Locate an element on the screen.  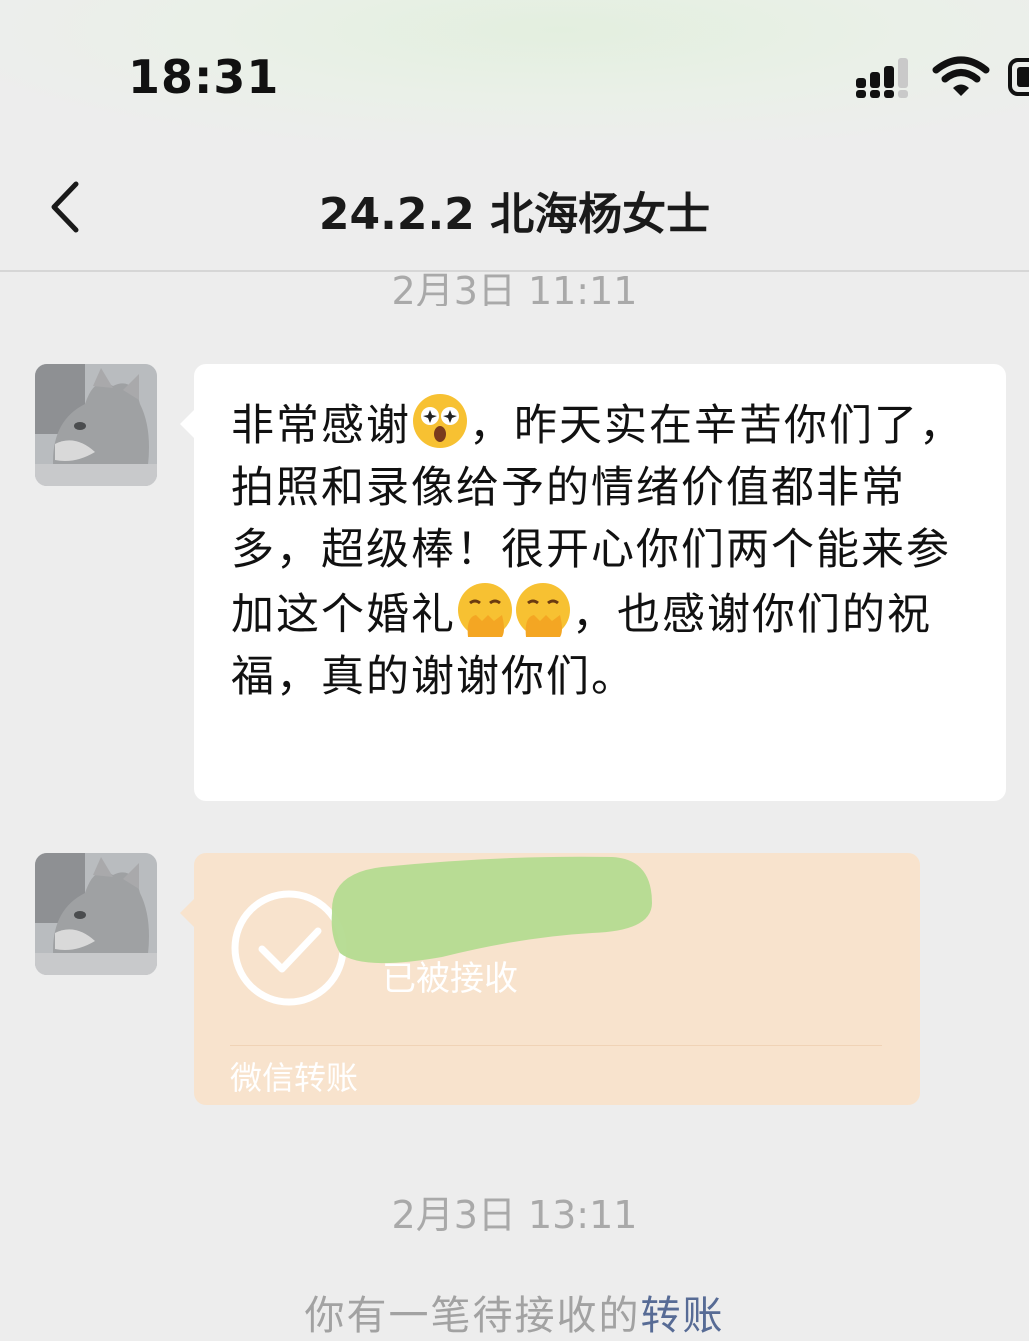
transfer-footer-label: 微信转账 is located at coordinates (294, 1078).